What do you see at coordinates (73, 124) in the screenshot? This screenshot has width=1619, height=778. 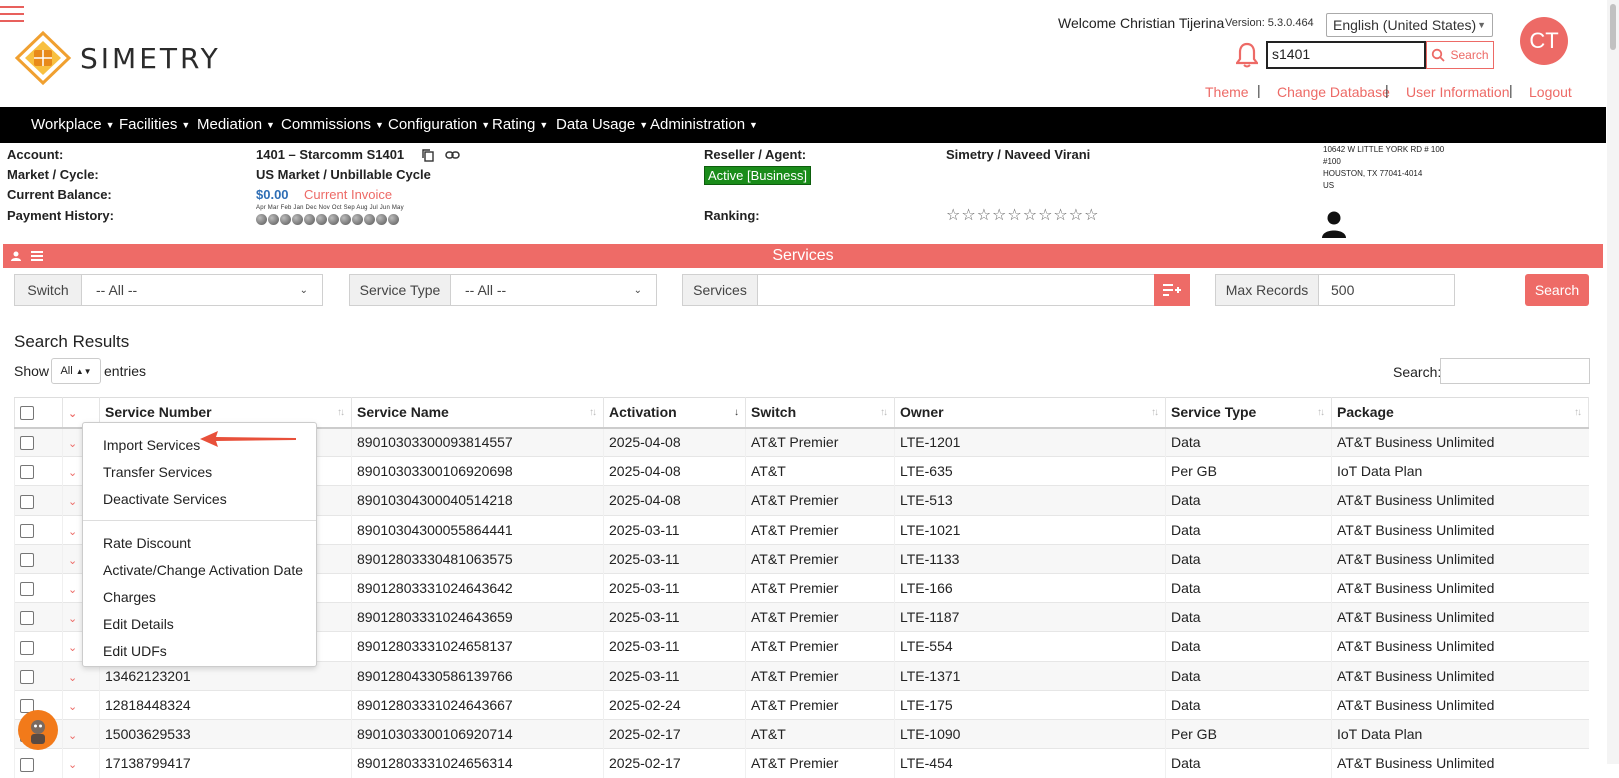 I see `nav-workplace: Workplace ▼` at bounding box center [73, 124].